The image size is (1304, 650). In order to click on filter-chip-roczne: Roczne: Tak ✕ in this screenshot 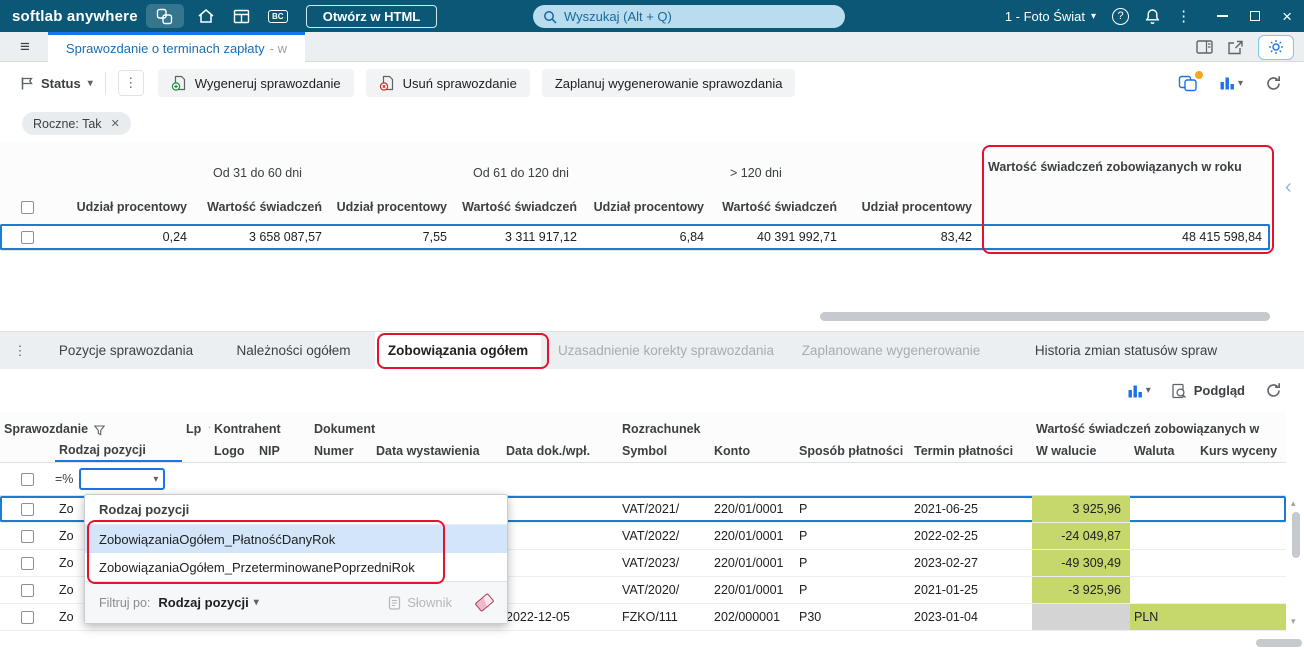, I will do `click(76, 123)`.